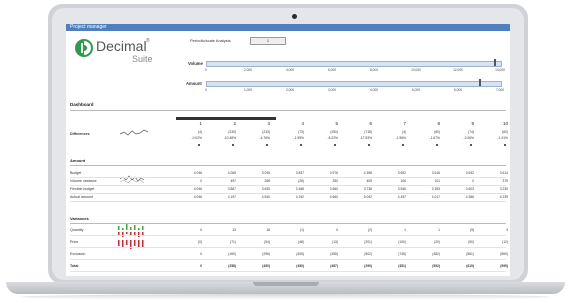 The width and height of the screenshot is (571, 303). Describe the element at coordinates (194, 83) in the screenshot. I see `amount-label: Amount` at that location.